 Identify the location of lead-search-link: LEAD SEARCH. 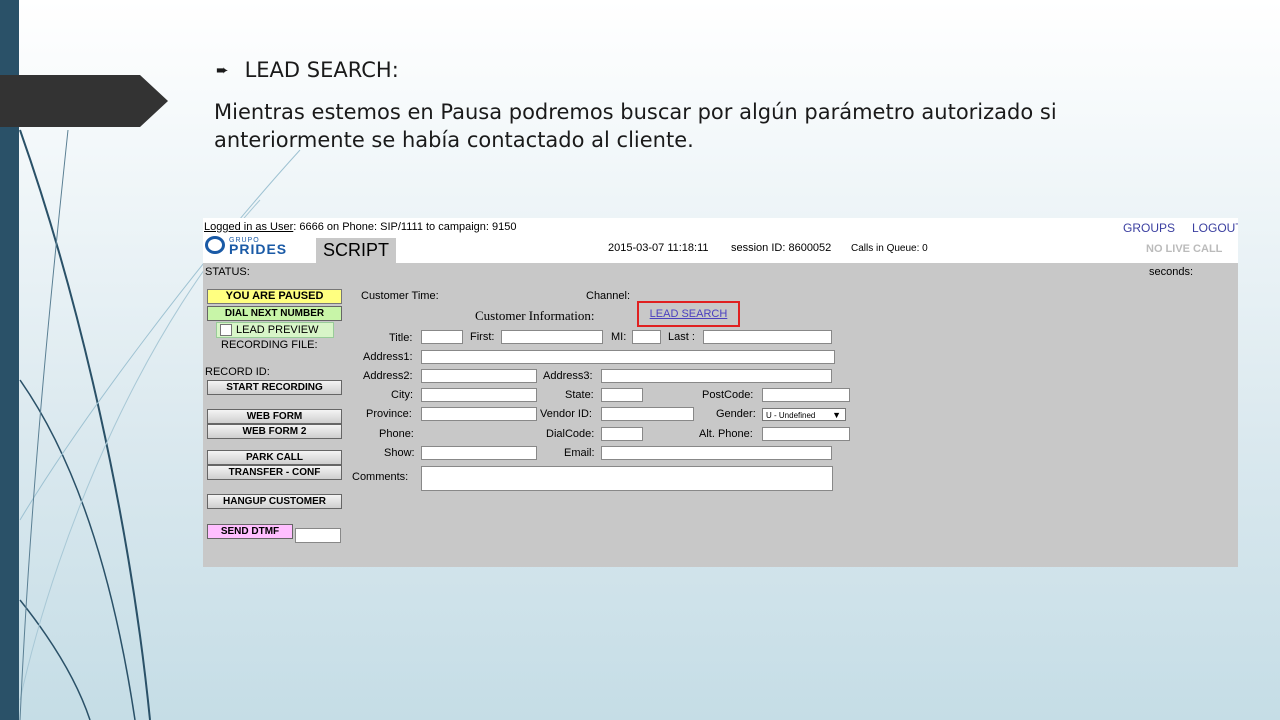
(688, 314).